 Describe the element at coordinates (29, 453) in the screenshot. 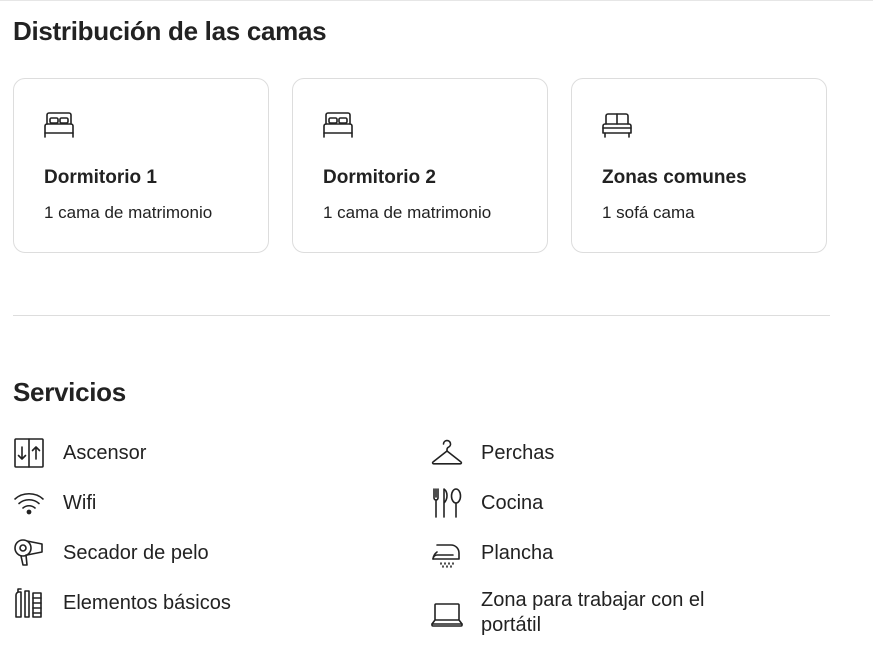

I see `elevator-icon` at that location.